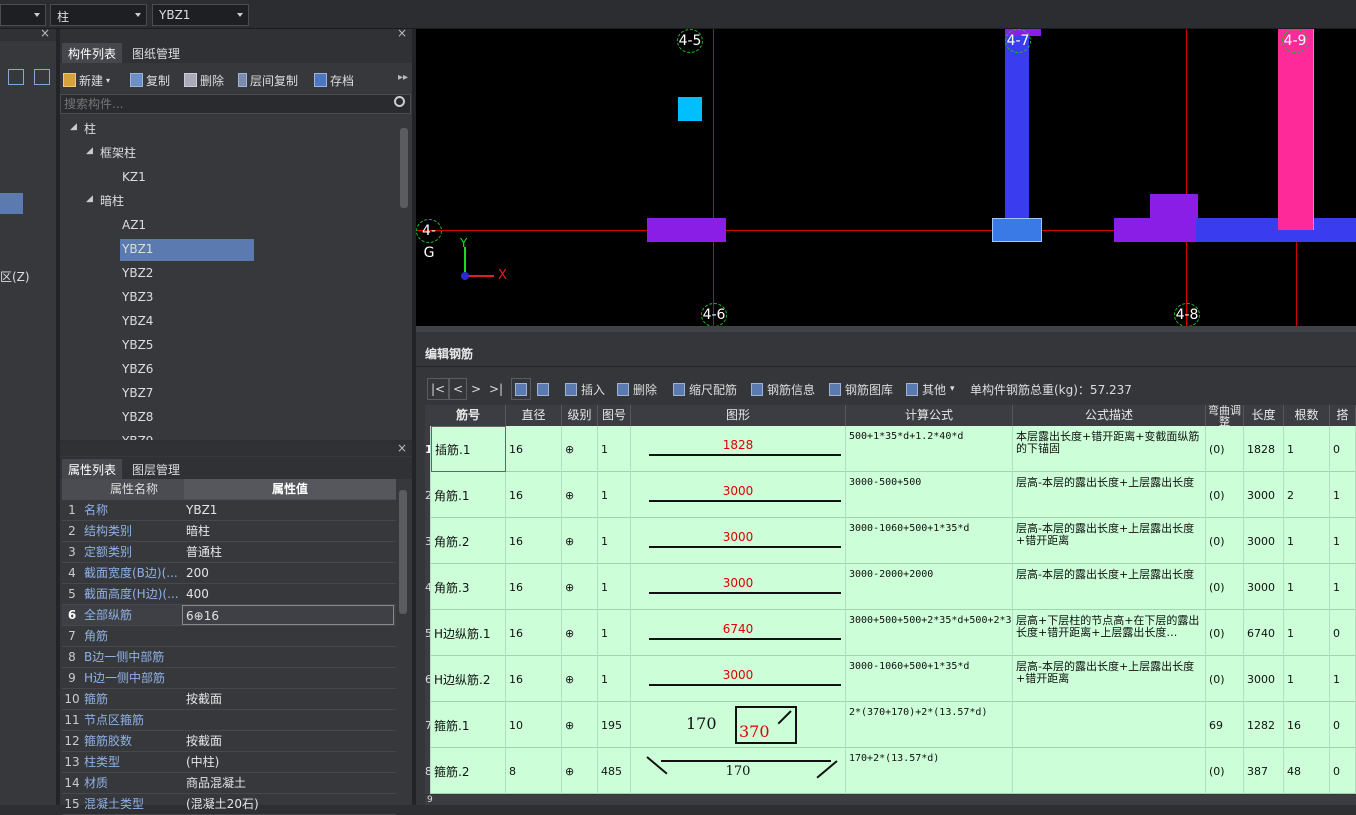  Describe the element at coordinates (468, 633) in the screenshot. I see `rebar-name-cell: H边纵筋.1` at that location.